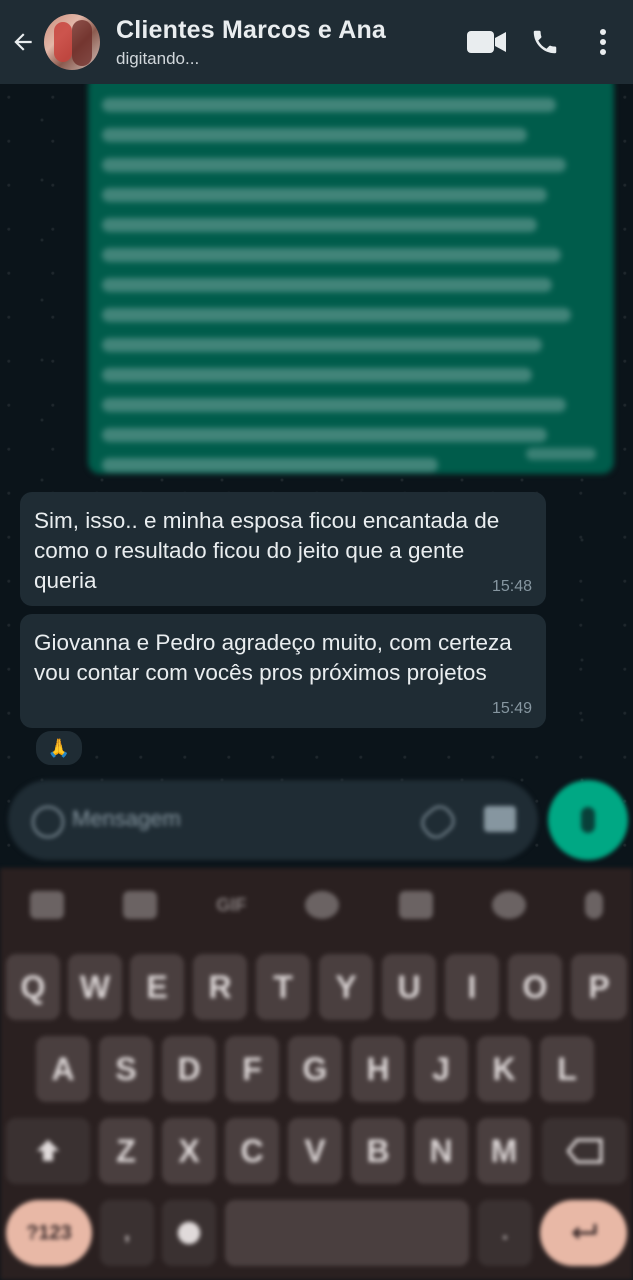  I want to click on outgoing-message-meta, so click(561, 454).